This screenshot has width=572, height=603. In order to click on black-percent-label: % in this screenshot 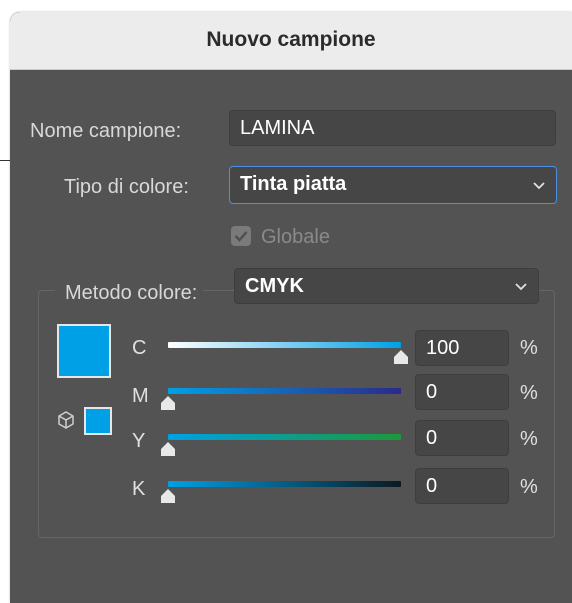, I will do `click(529, 487)`.